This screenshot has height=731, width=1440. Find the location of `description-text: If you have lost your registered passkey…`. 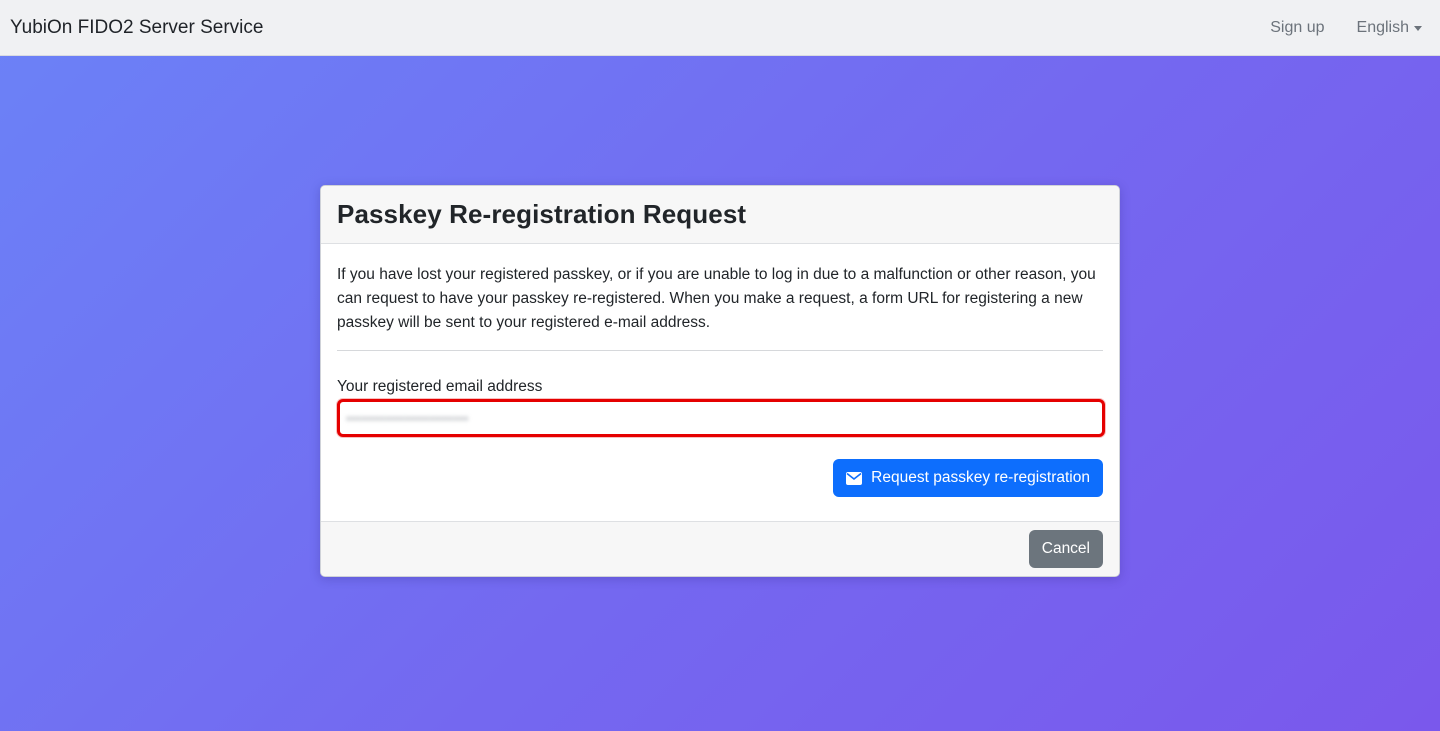

description-text: If you have lost your registered passkey… is located at coordinates (716, 298).